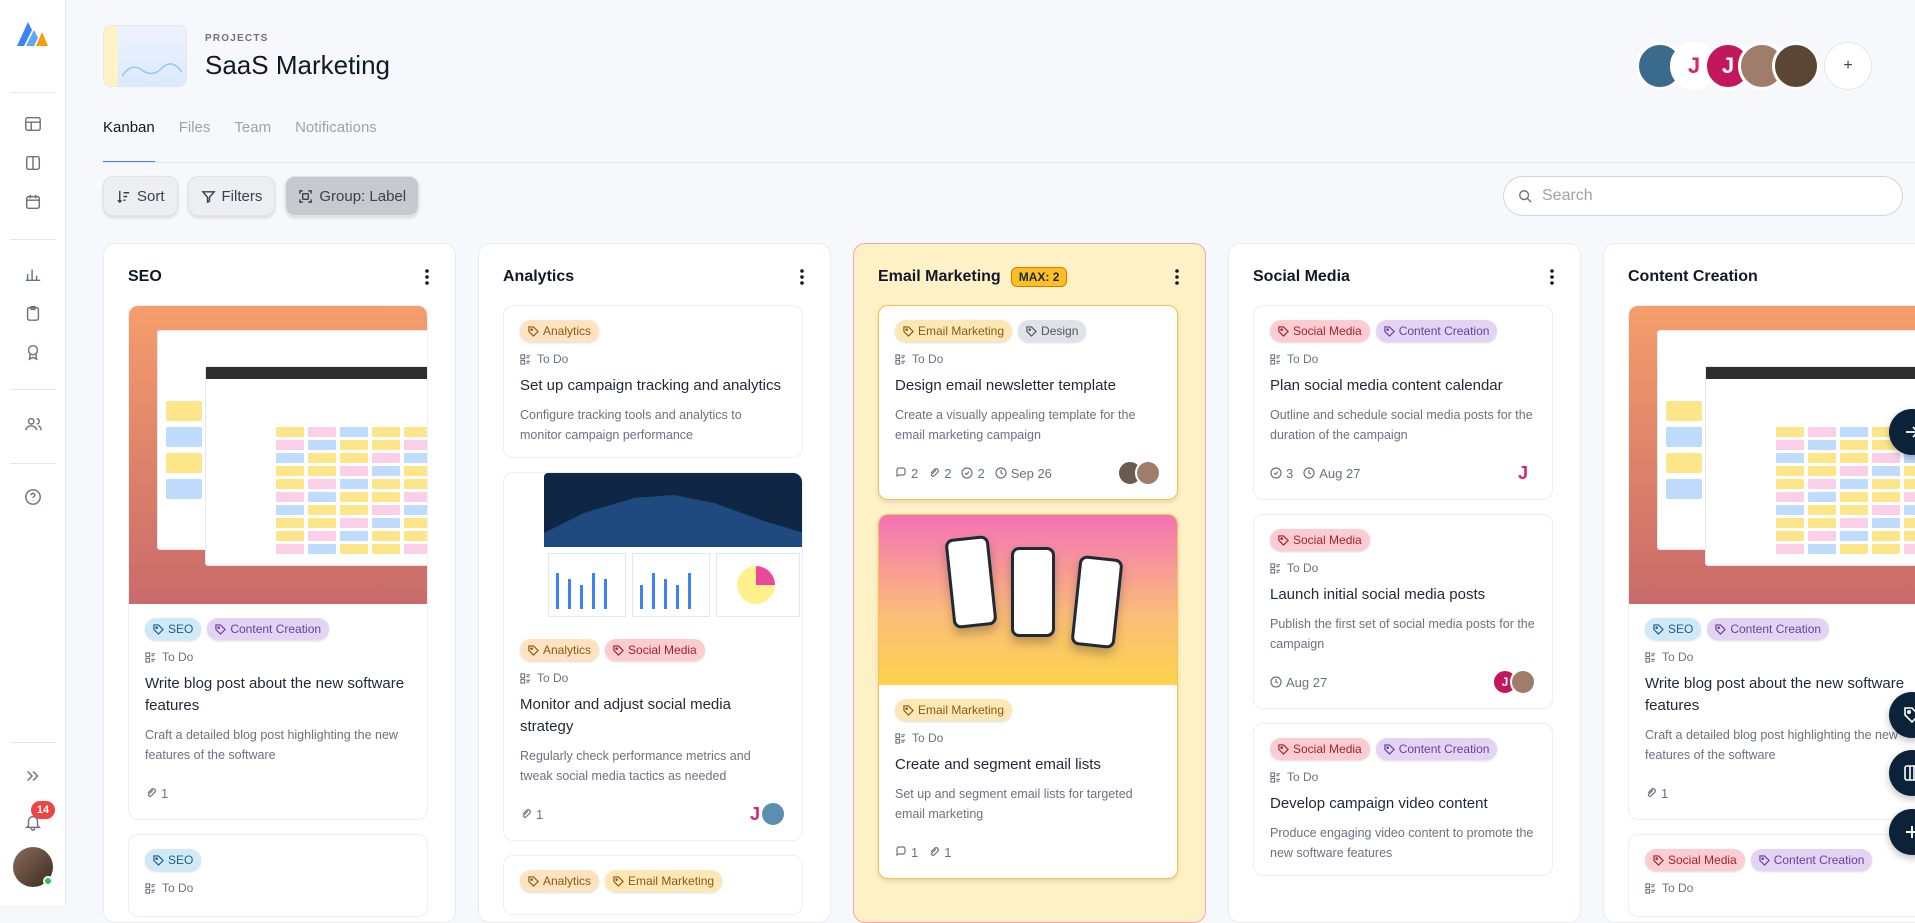 This screenshot has width=1915, height=923. Describe the element at coordinates (1281, 473) in the screenshot. I see `card-meta: 3` at that location.